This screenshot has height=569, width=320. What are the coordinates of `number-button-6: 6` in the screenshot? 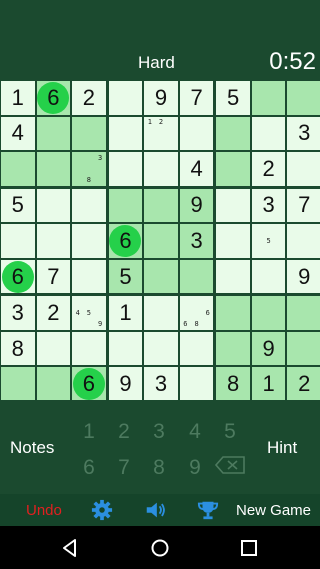 It's located at (89, 468).